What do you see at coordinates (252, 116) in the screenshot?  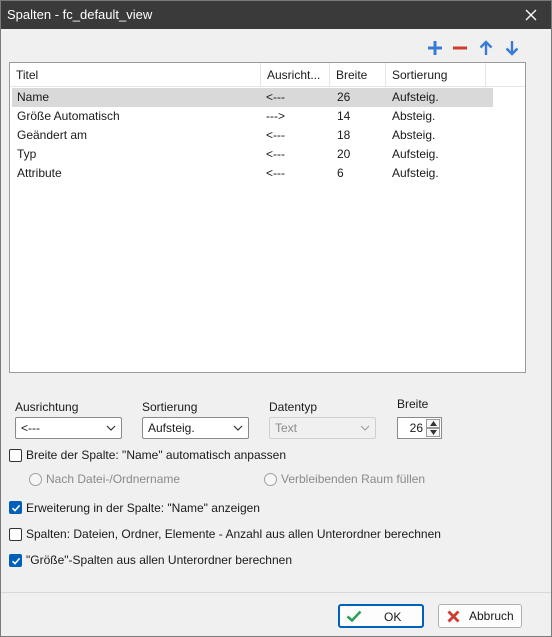 I see `list-row-size: Größe Automatisch ---> 14 Absteig.` at bounding box center [252, 116].